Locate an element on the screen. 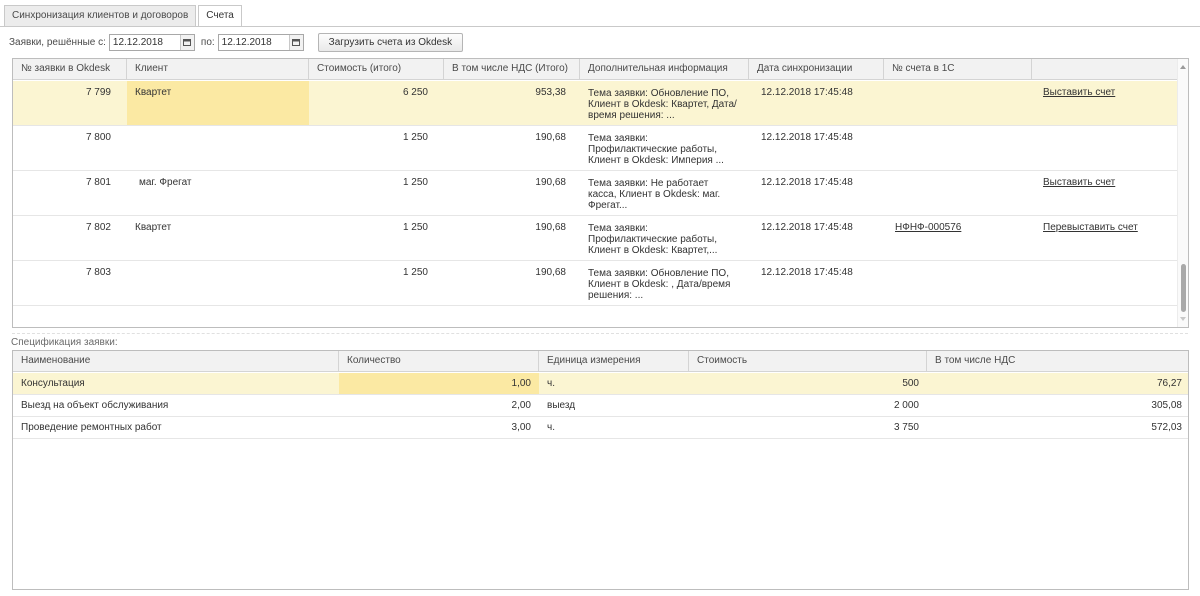 Image resolution: width=1200 pixels, height=596 pixels. invoice-1c-link: НФНФ-000576 is located at coordinates (961, 227).